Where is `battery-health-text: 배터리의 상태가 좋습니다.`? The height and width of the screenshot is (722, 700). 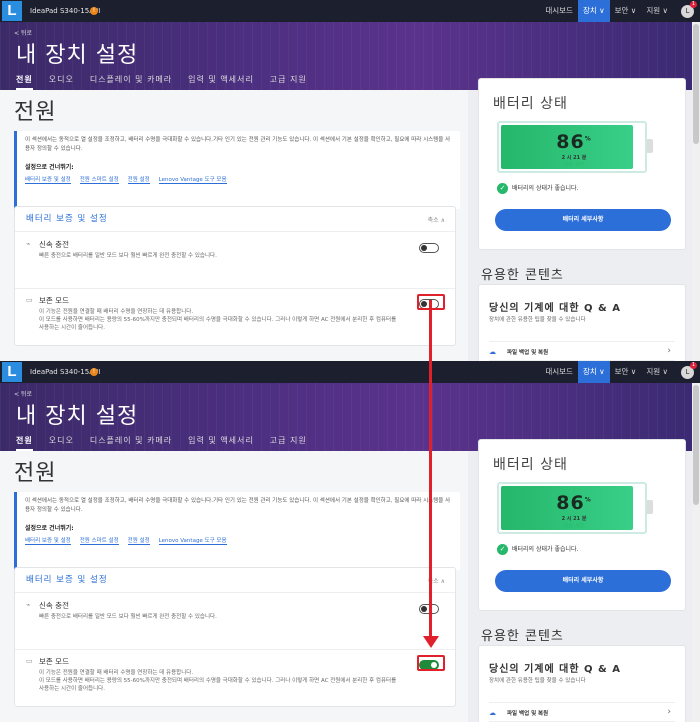 battery-health-text: 배터리의 상태가 좋습니다. is located at coordinates (545, 188).